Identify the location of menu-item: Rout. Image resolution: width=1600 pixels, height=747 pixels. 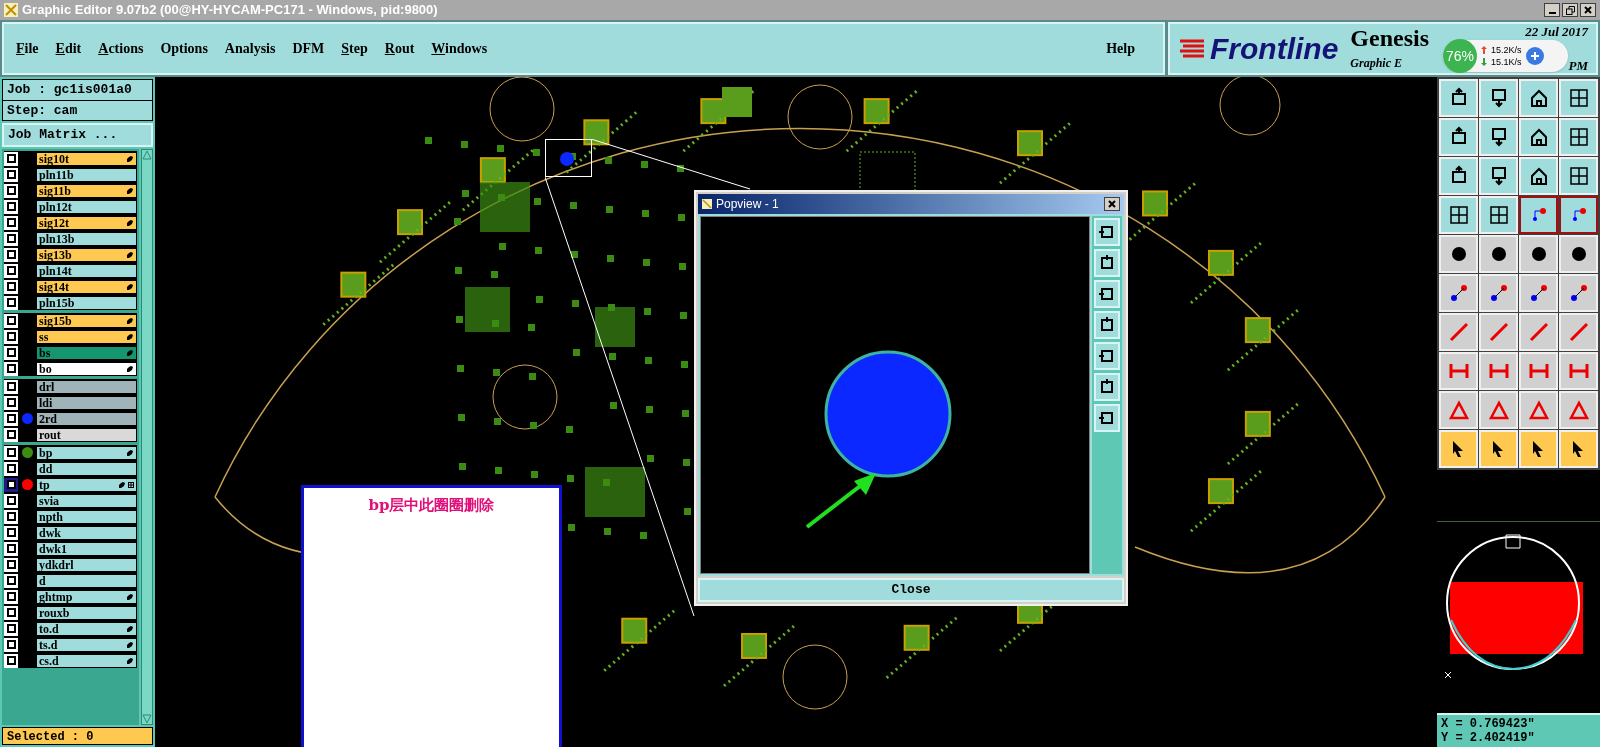
(399, 48).